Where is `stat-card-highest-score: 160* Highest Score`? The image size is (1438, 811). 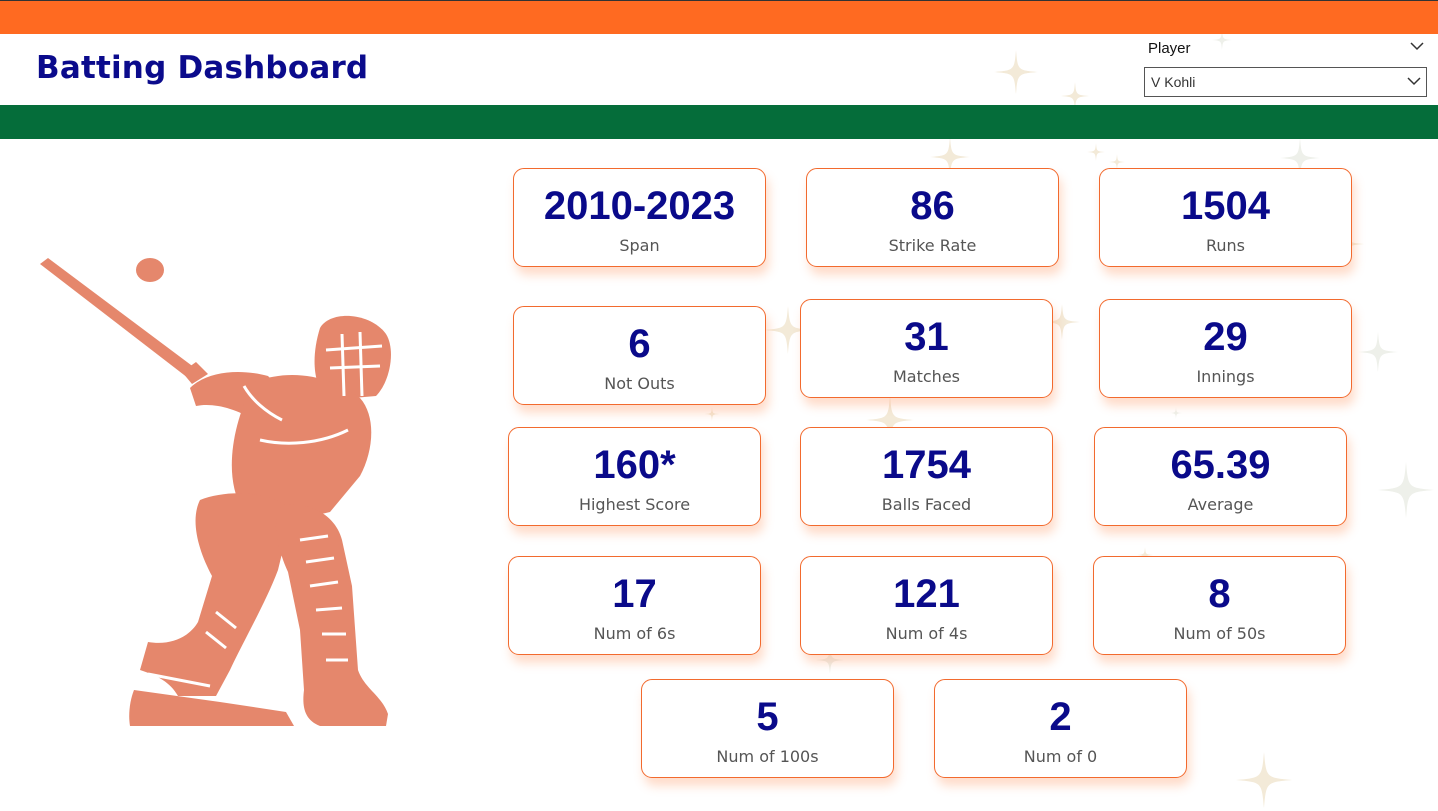
stat-card-highest-score: 160* Highest Score is located at coordinates (634, 476).